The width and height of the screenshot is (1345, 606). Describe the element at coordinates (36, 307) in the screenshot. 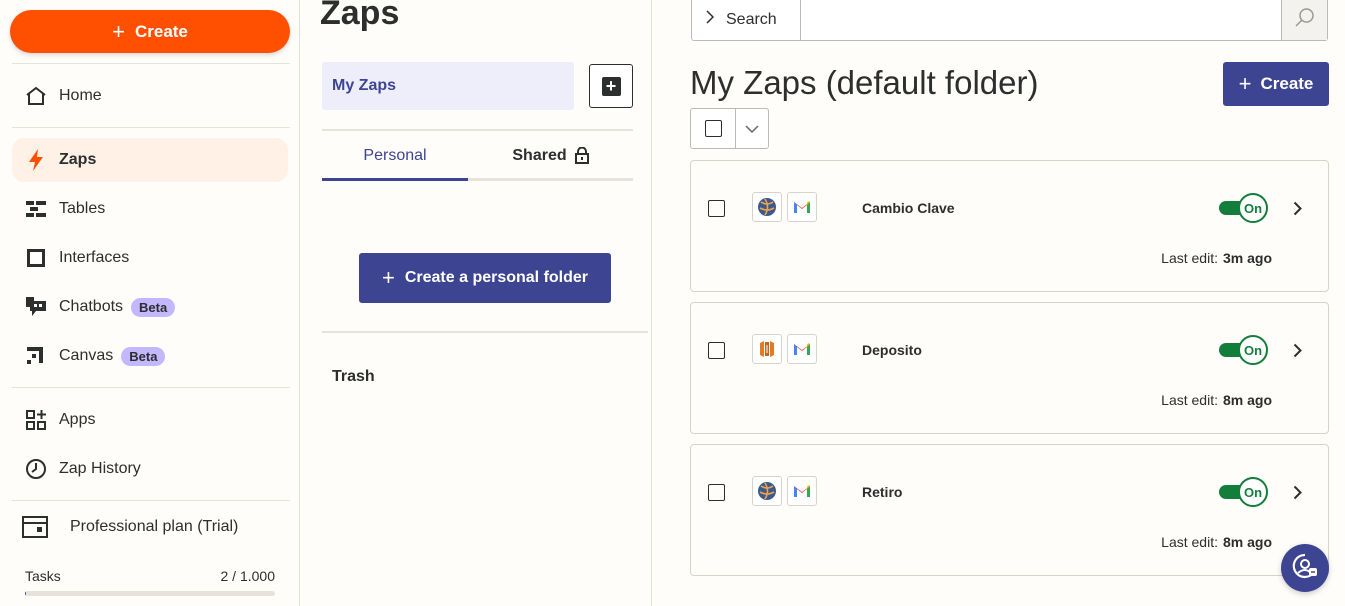

I see `chatbot-icon` at that location.